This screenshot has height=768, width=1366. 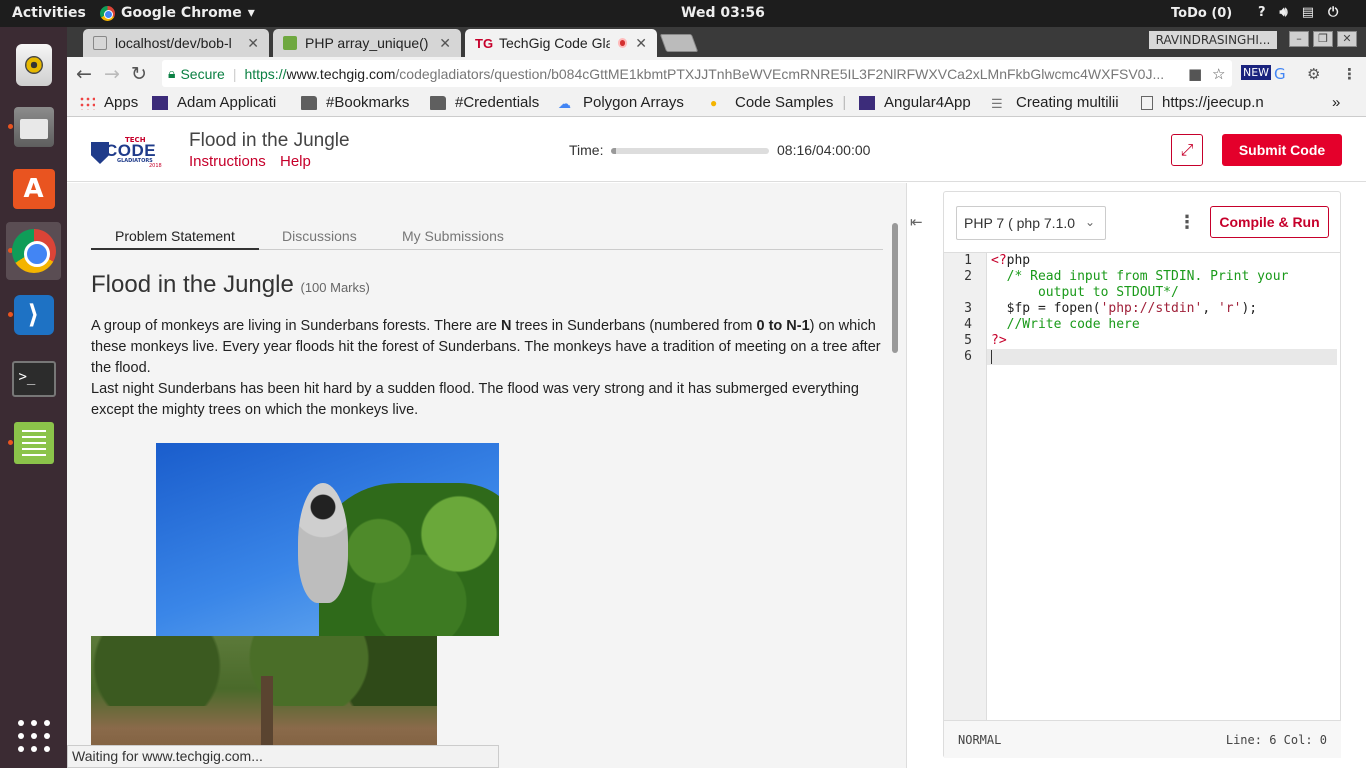 What do you see at coordinates (1195, 74) in the screenshot?
I see `camera-icon: ■` at bounding box center [1195, 74].